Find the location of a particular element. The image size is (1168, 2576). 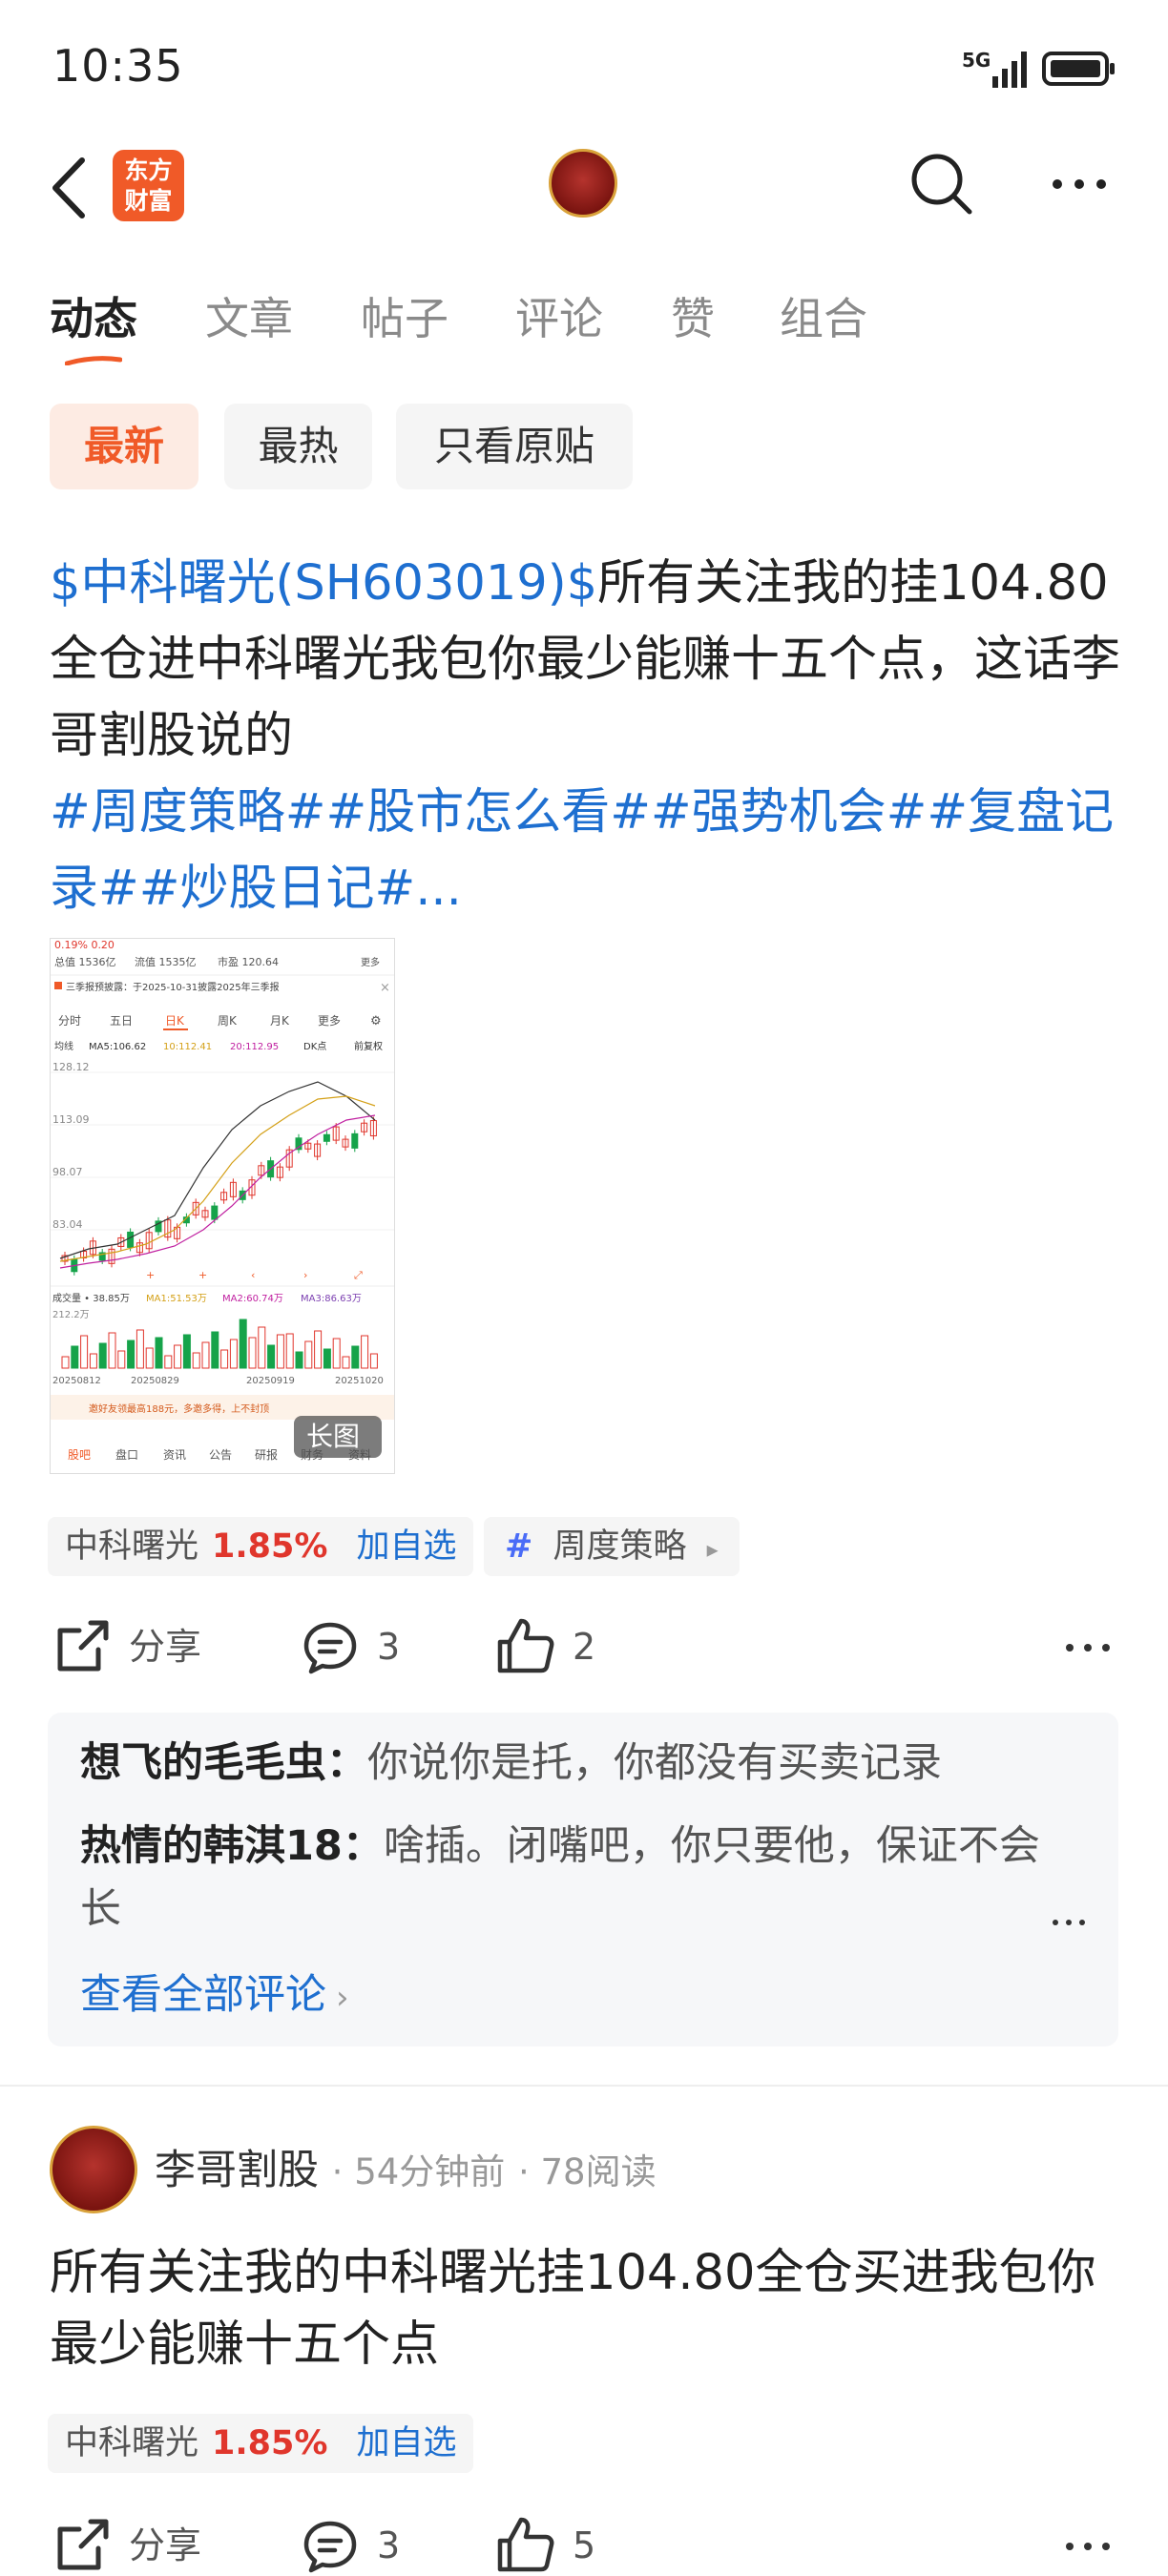

active-tab-indicator is located at coordinates (93, 360).